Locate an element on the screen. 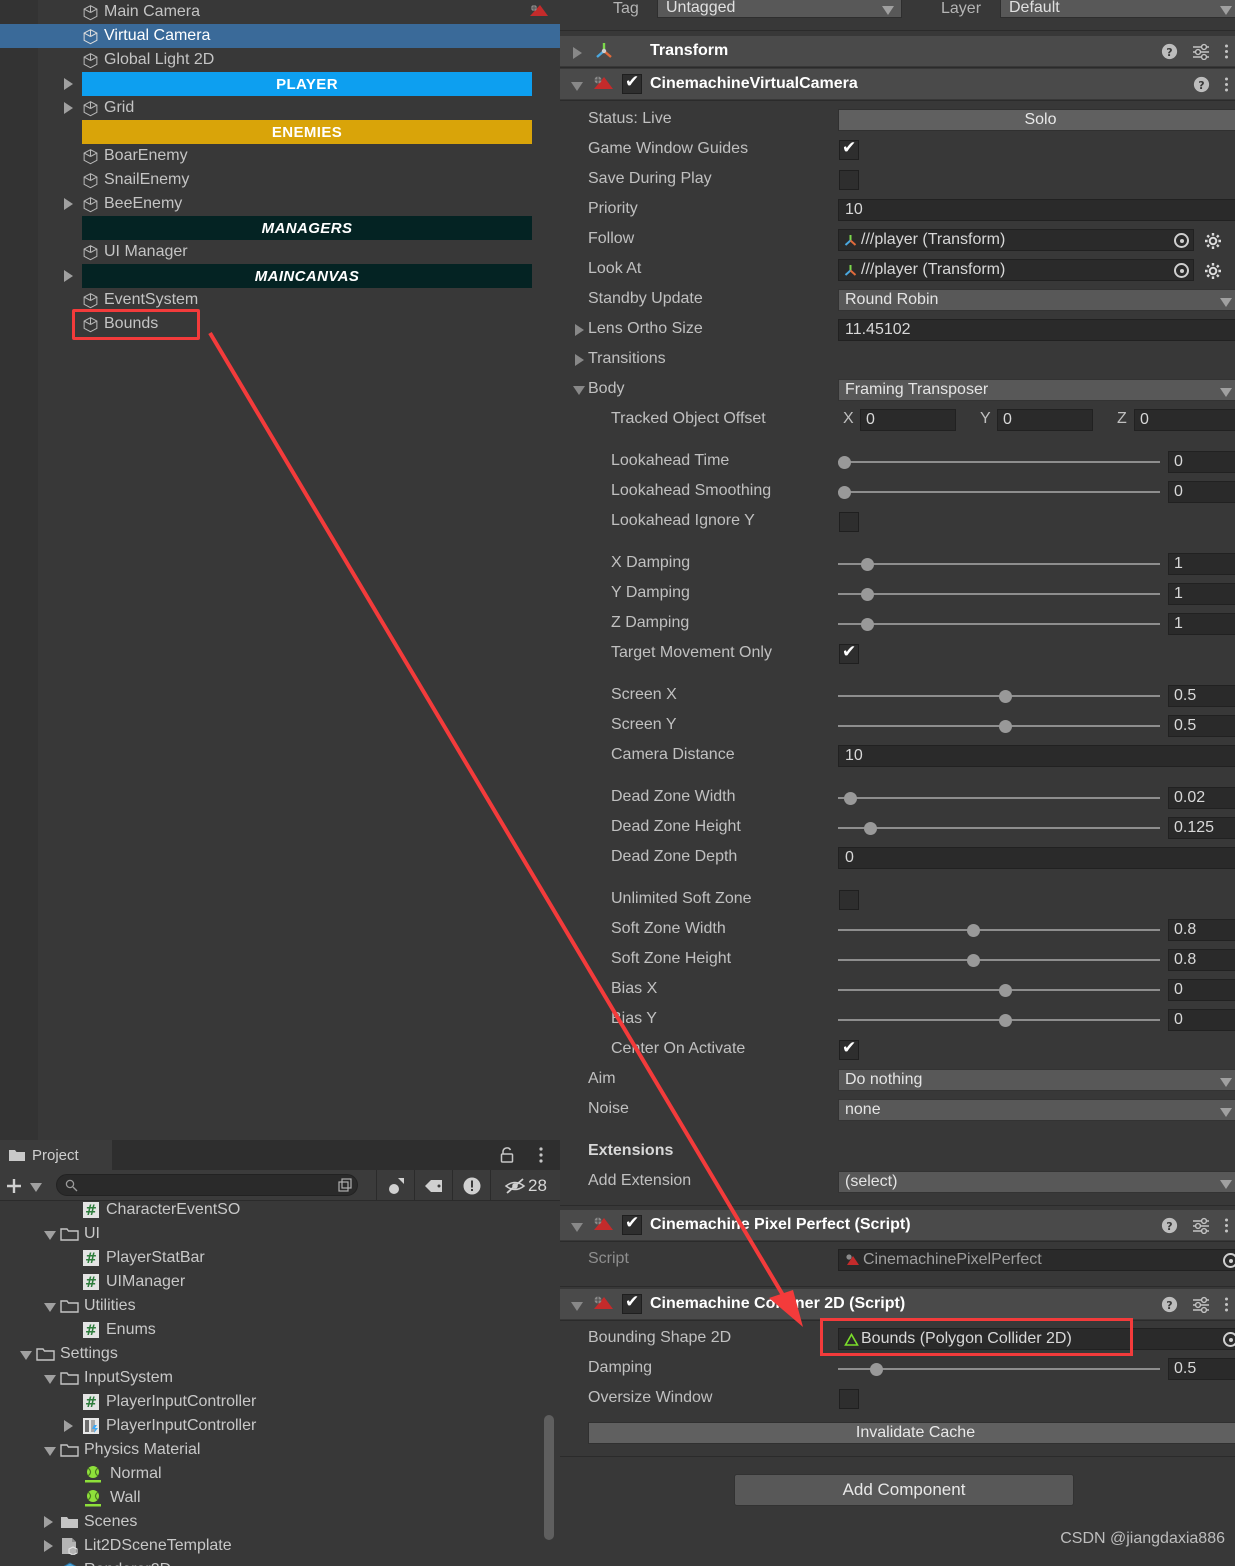 This screenshot has width=1235, height=1566. damping-slider is located at coordinates (999, 1369).